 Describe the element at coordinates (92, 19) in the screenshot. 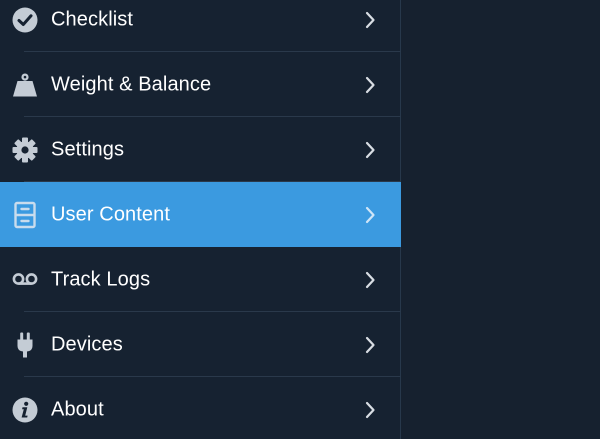

I see `menu-item-label: Checklist` at that location.